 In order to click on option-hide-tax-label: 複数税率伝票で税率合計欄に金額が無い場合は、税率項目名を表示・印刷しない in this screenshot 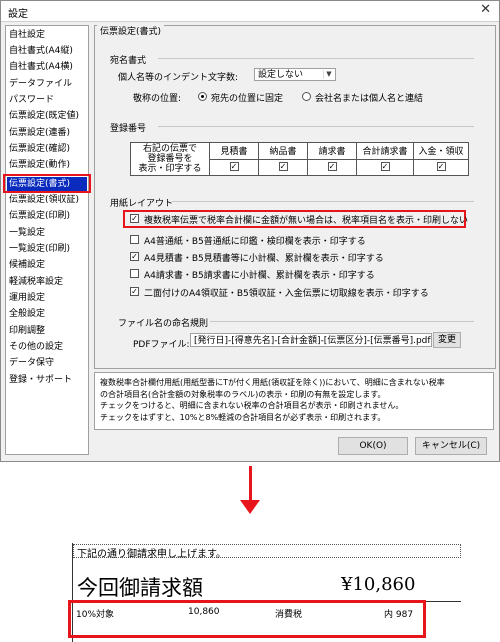, I will do `click(306, 221)`.